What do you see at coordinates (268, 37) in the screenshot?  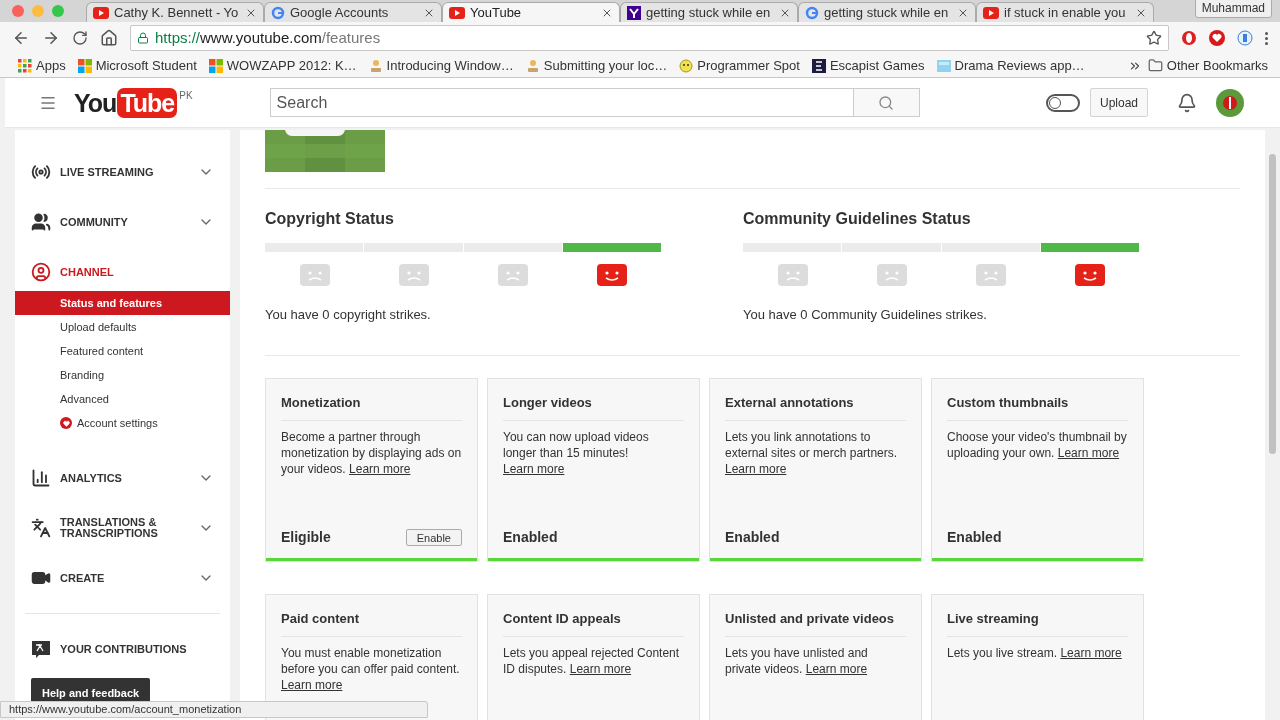 I see `url-text: https://www.youtube.com/features` at bounding box center [268, 37].